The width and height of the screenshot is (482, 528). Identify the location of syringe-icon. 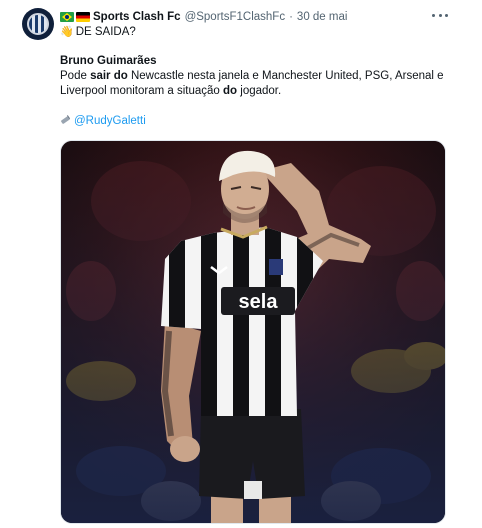
(66, 120).